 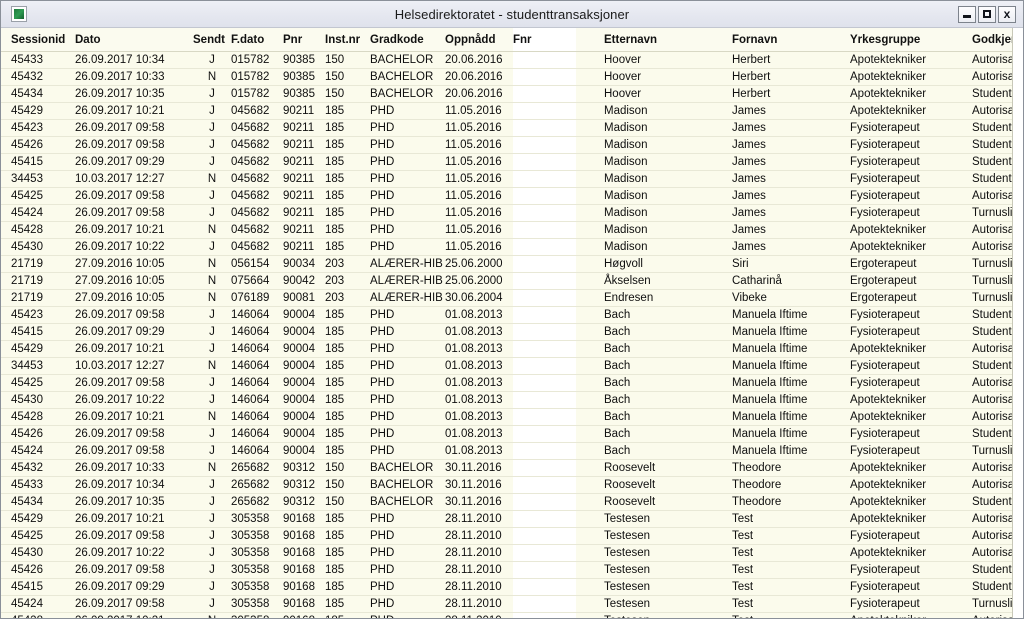 I want to click on cell-fornavn: Herbert, so click(x=791, y=60).